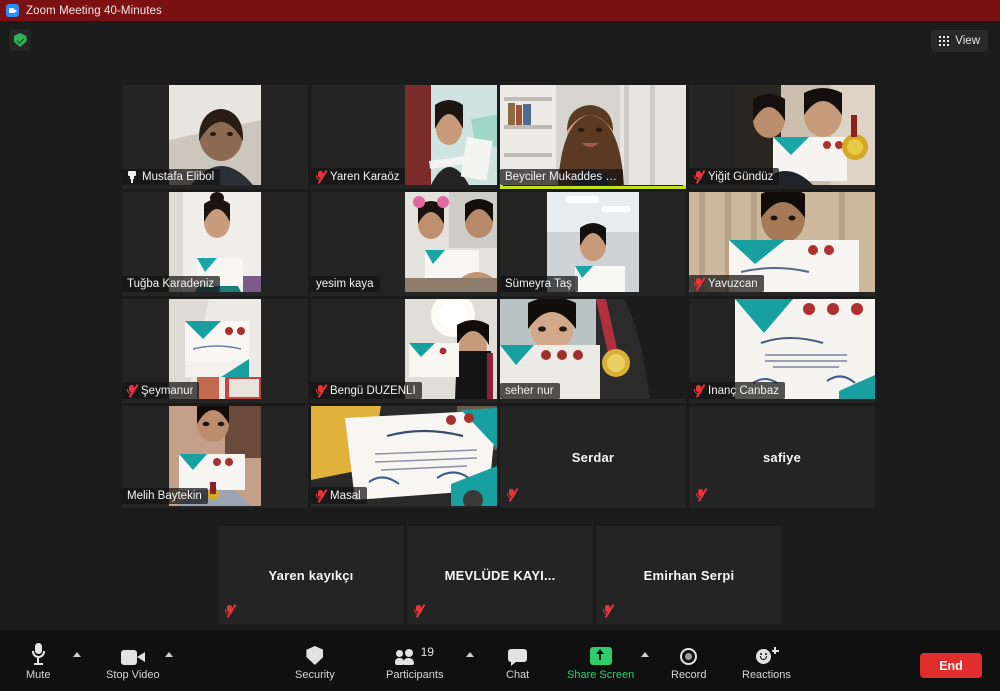 This screenshot has height=691, width=1000. I want to click on record-button: Record, so click(688, 660).